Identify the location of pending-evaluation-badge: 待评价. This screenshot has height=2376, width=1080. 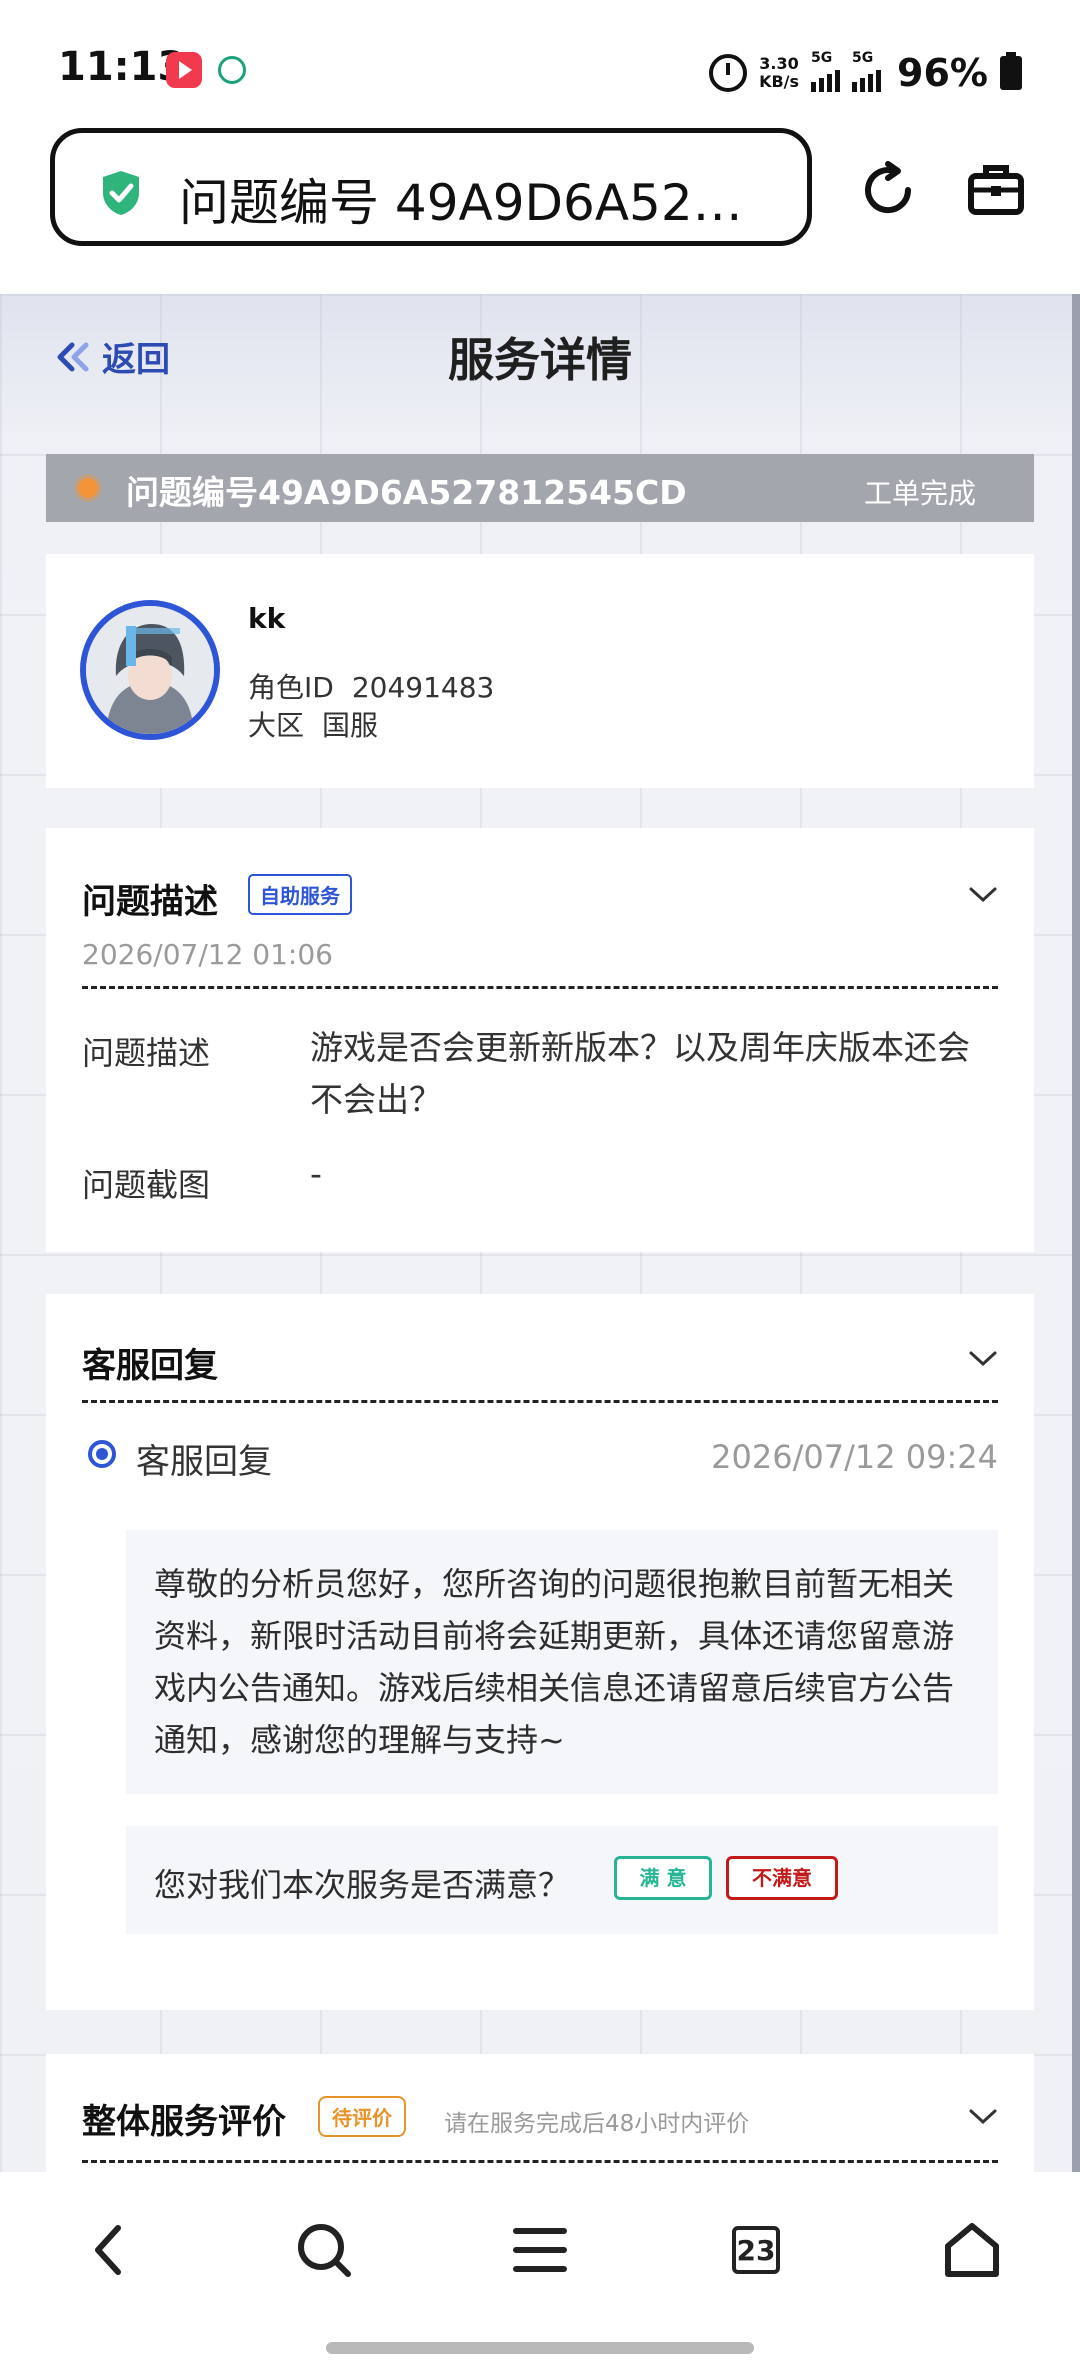
(362, 2116).